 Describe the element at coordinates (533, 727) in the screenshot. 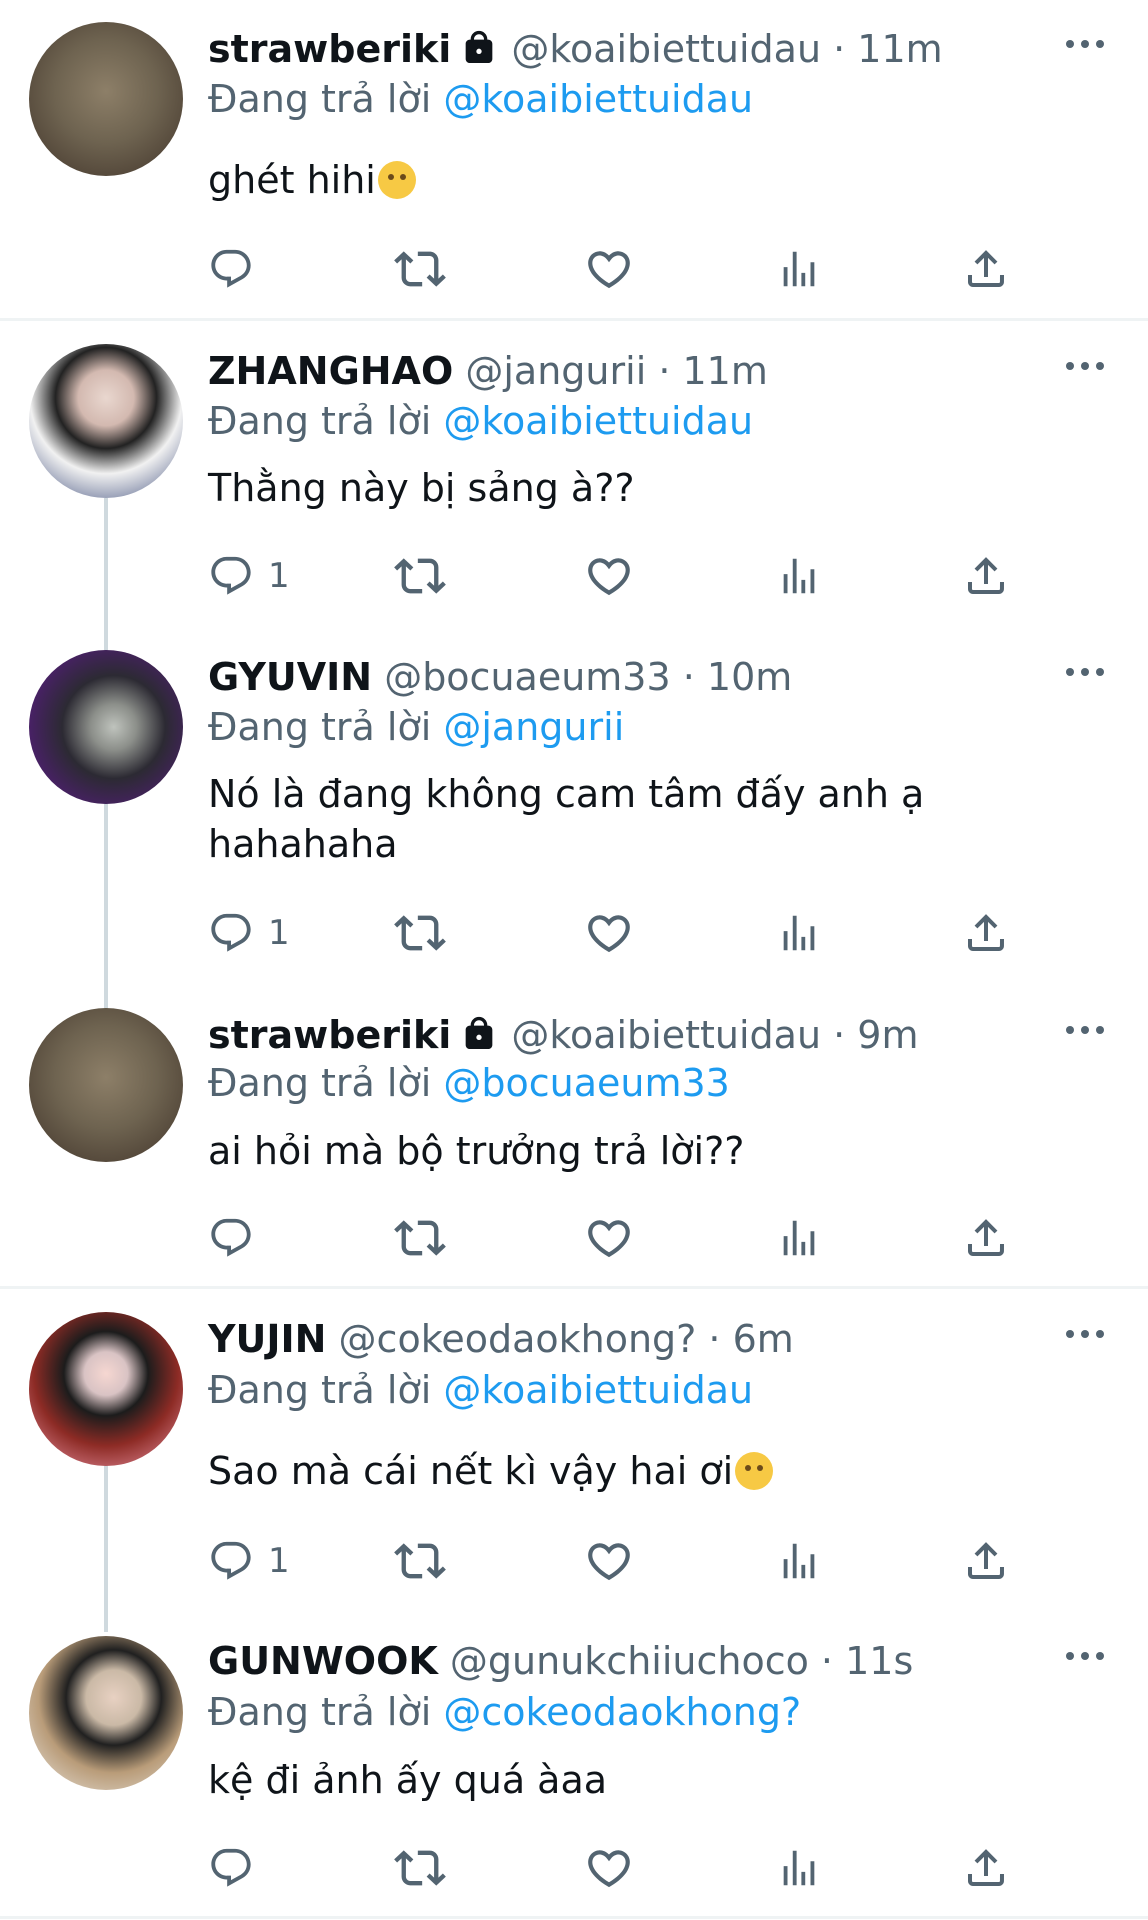

I see `mention-link: @jangurii` at that location.